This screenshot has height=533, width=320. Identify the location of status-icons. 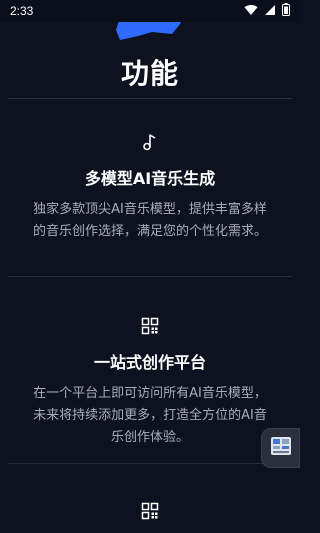
(267, 11).